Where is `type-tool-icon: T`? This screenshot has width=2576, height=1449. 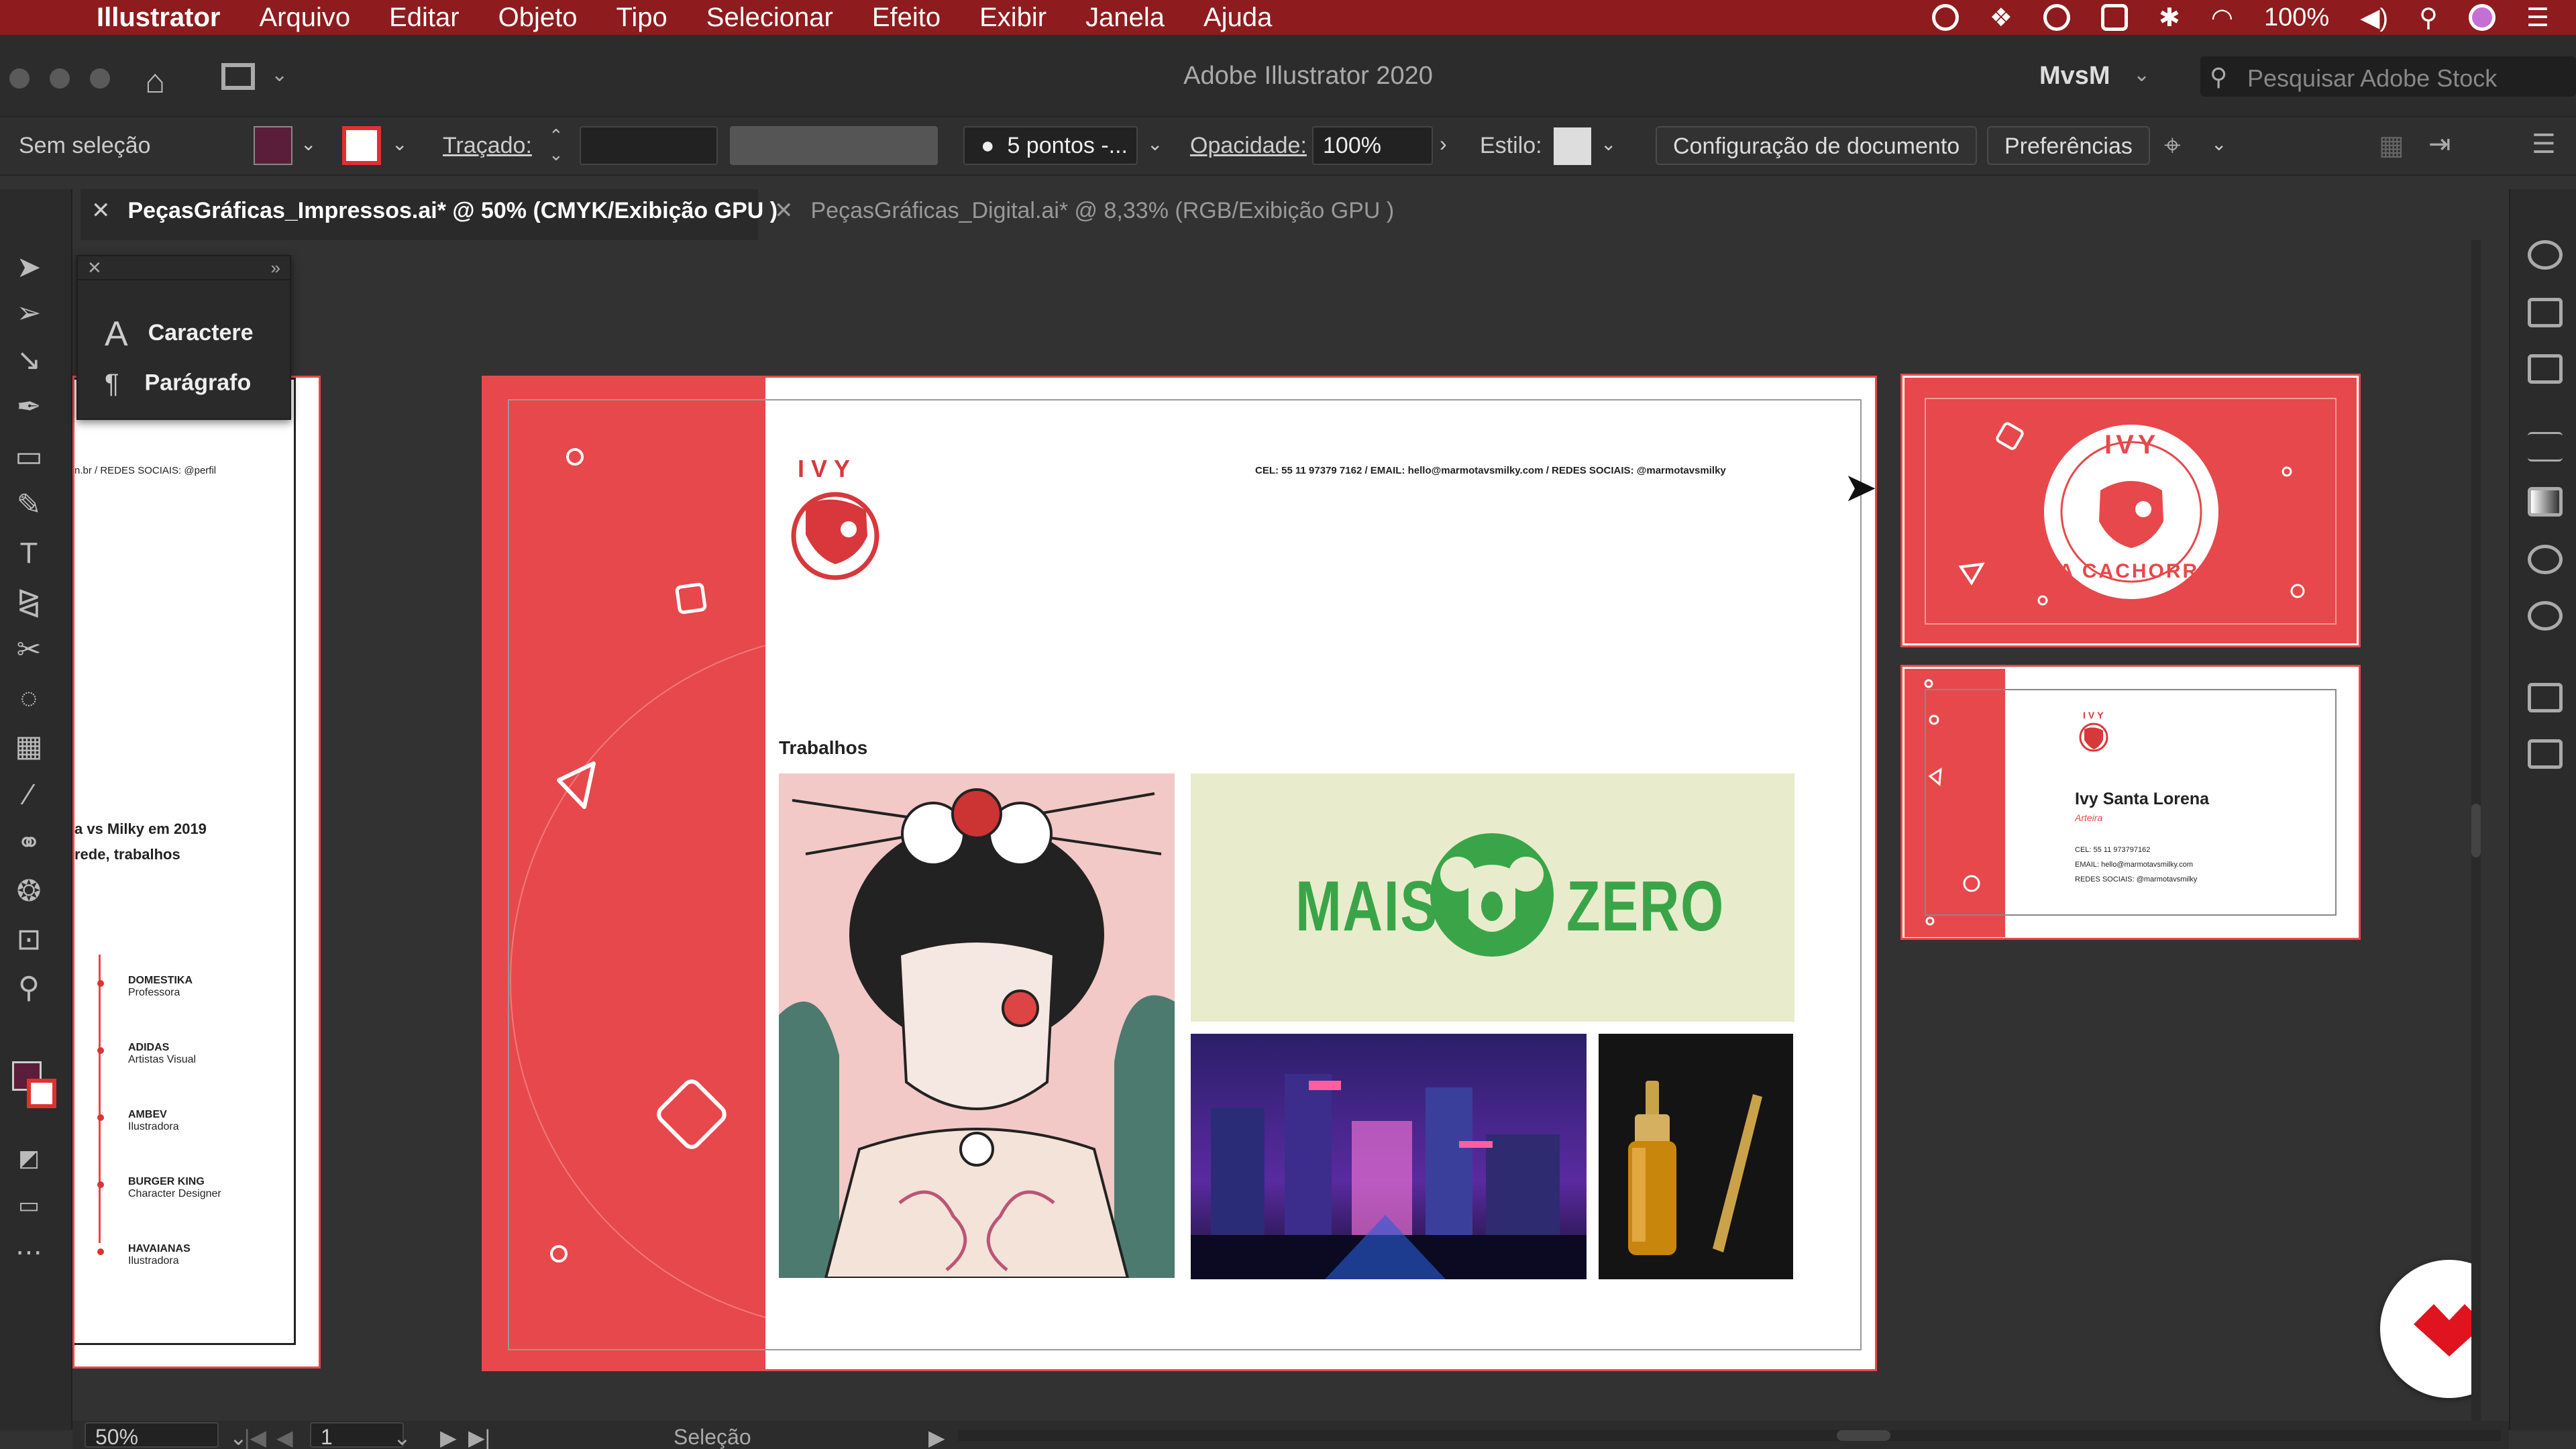 type-tool-icon: T is located at coordinates (29, 553).